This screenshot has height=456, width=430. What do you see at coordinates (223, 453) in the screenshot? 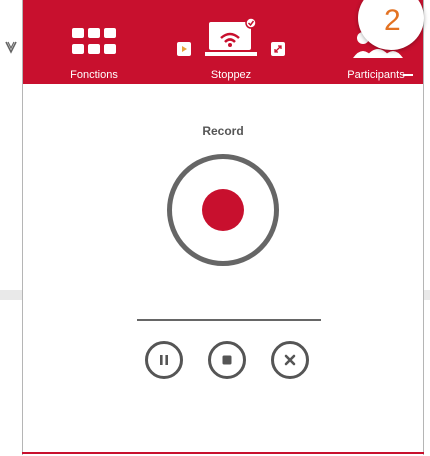
I see `panel-bottom-border` at bounding box center [223, 453].